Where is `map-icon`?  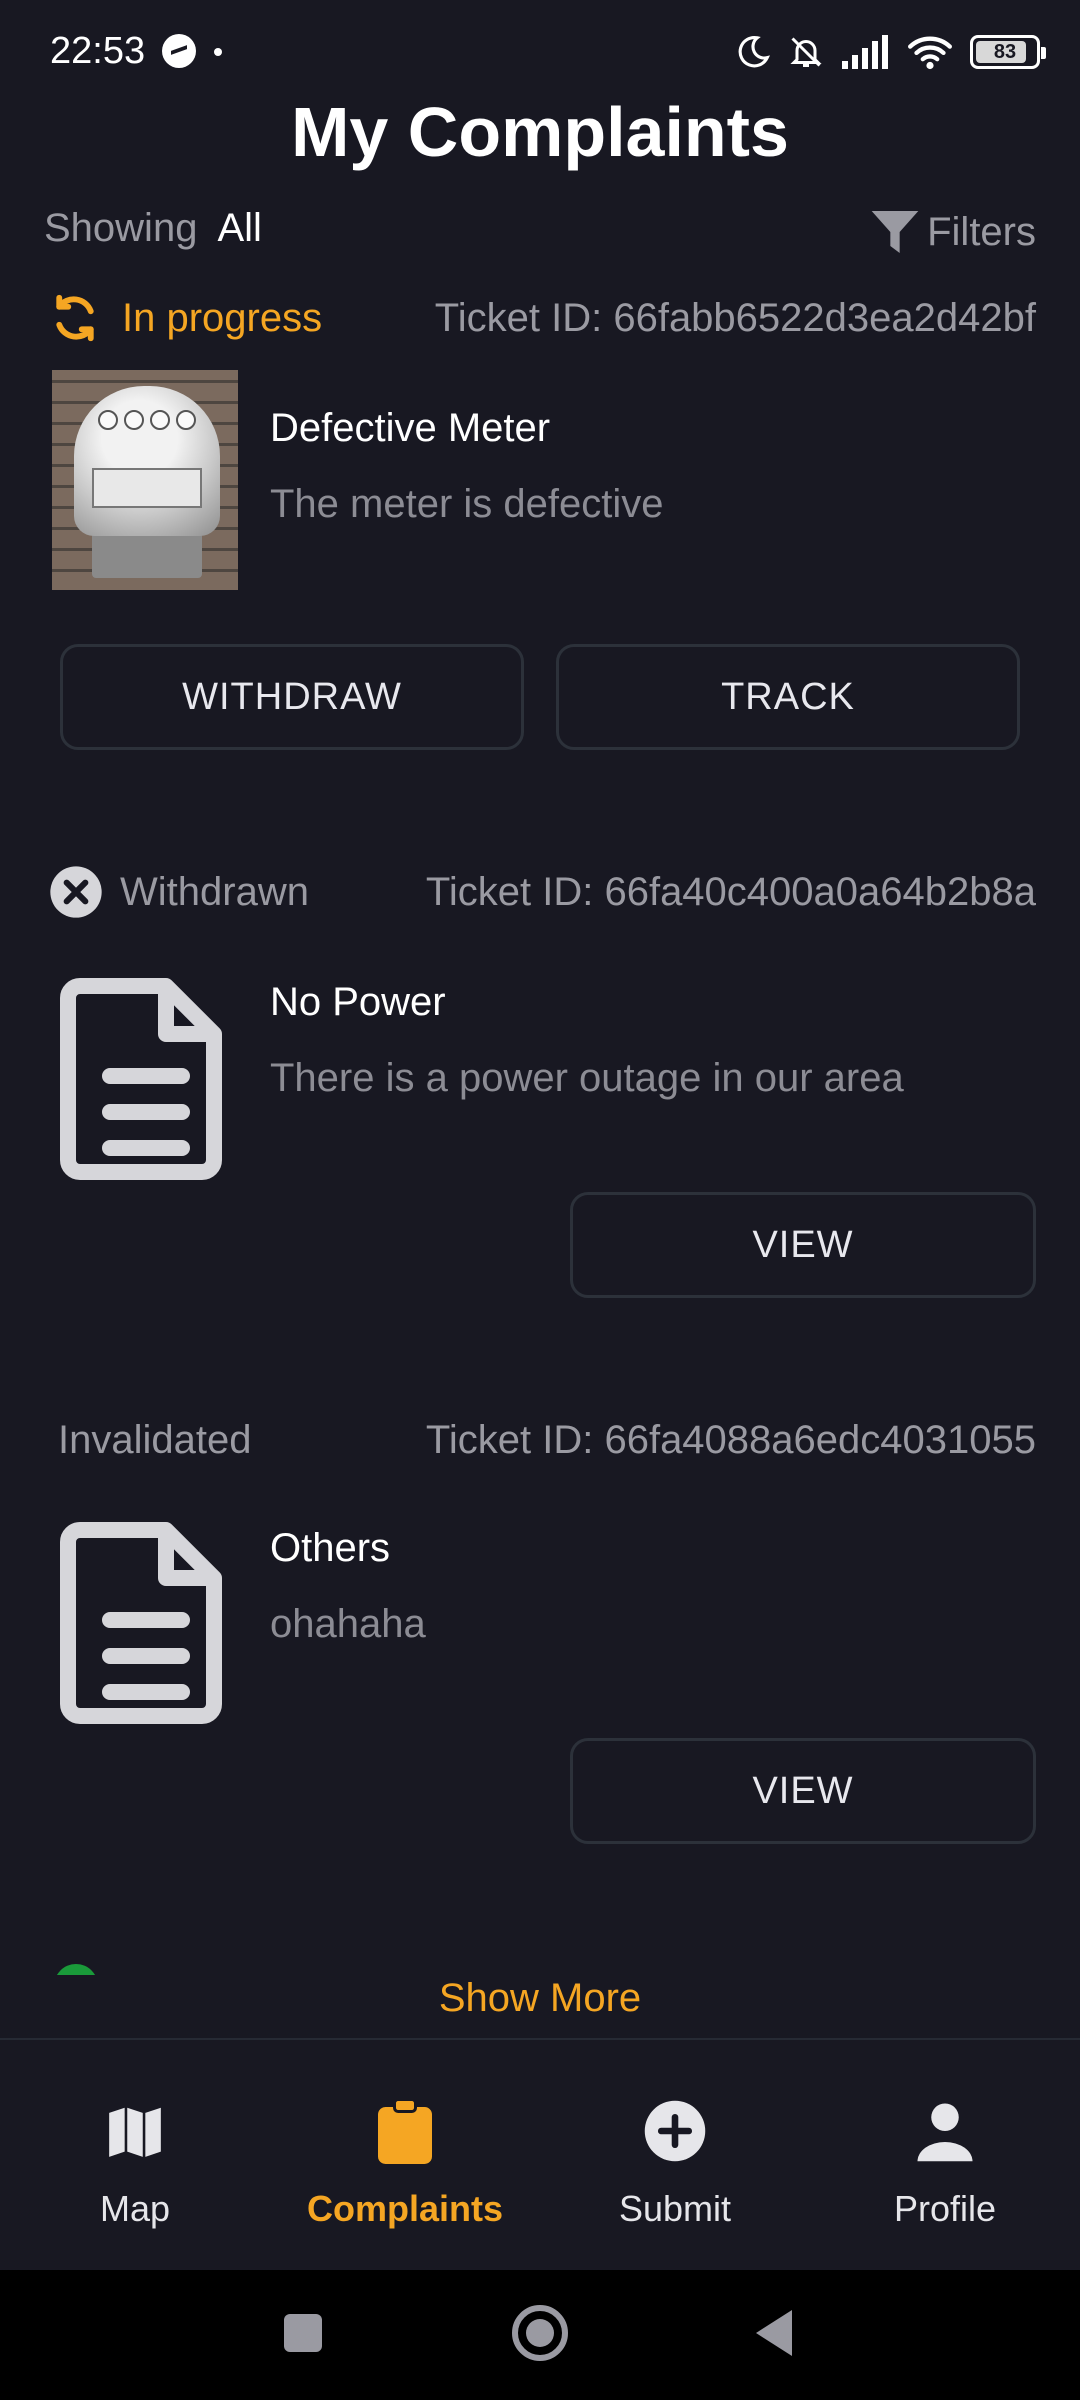
map-icon is located at coordinates (135, 2132).